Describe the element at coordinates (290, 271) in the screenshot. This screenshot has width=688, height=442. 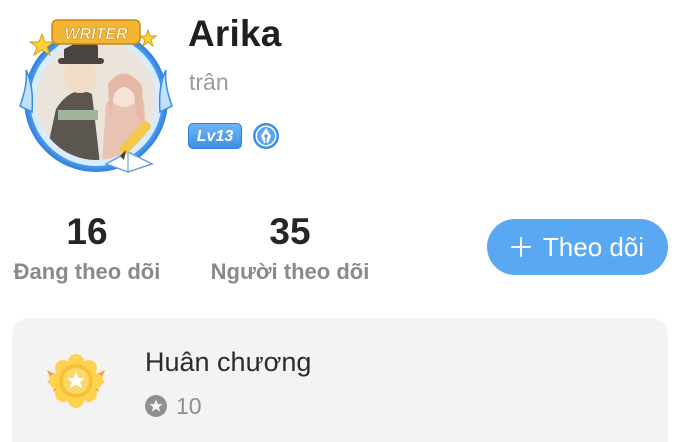
I see `followers-label: Người theo dõi` at that location.